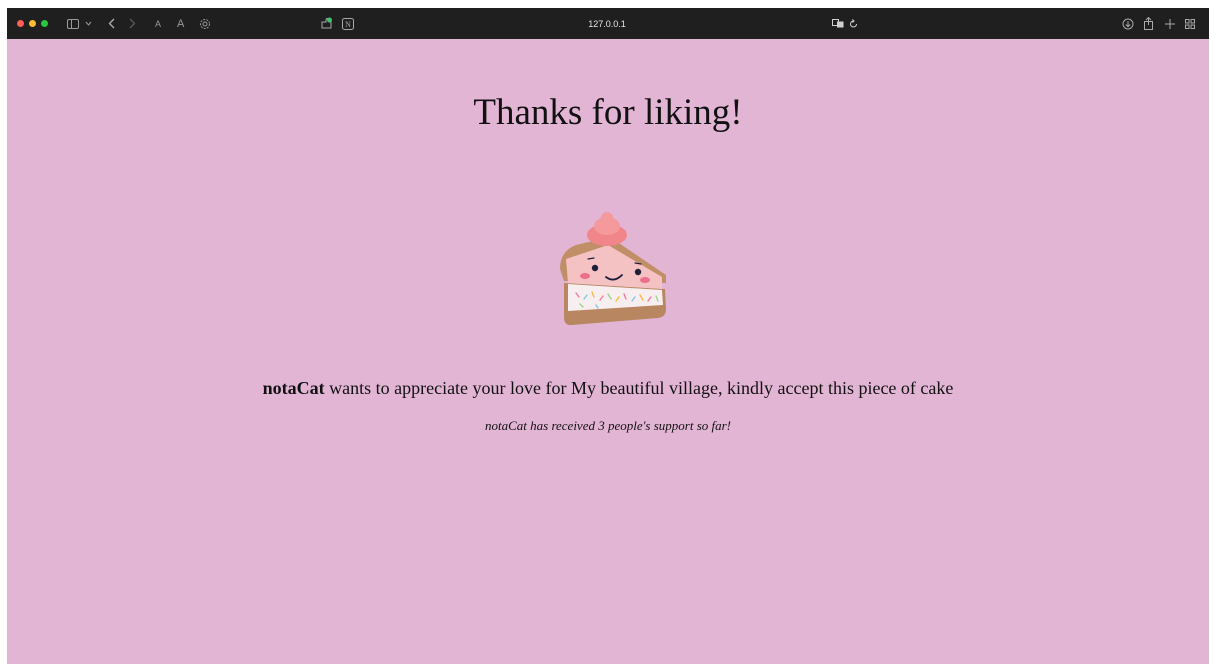 Image resolution: width=1209 pixels, height=664 pixels. I want to click on forward-icon, so click(132, 23).